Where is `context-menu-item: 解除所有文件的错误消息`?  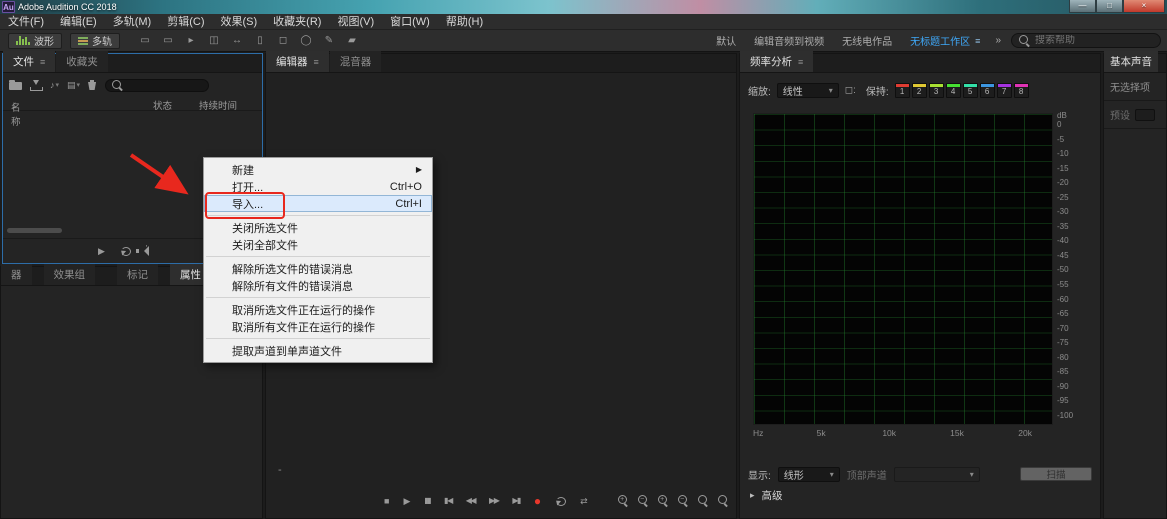
context-menu-item: 解除所有文件的错误消息 is located at coordinates (318, 285).